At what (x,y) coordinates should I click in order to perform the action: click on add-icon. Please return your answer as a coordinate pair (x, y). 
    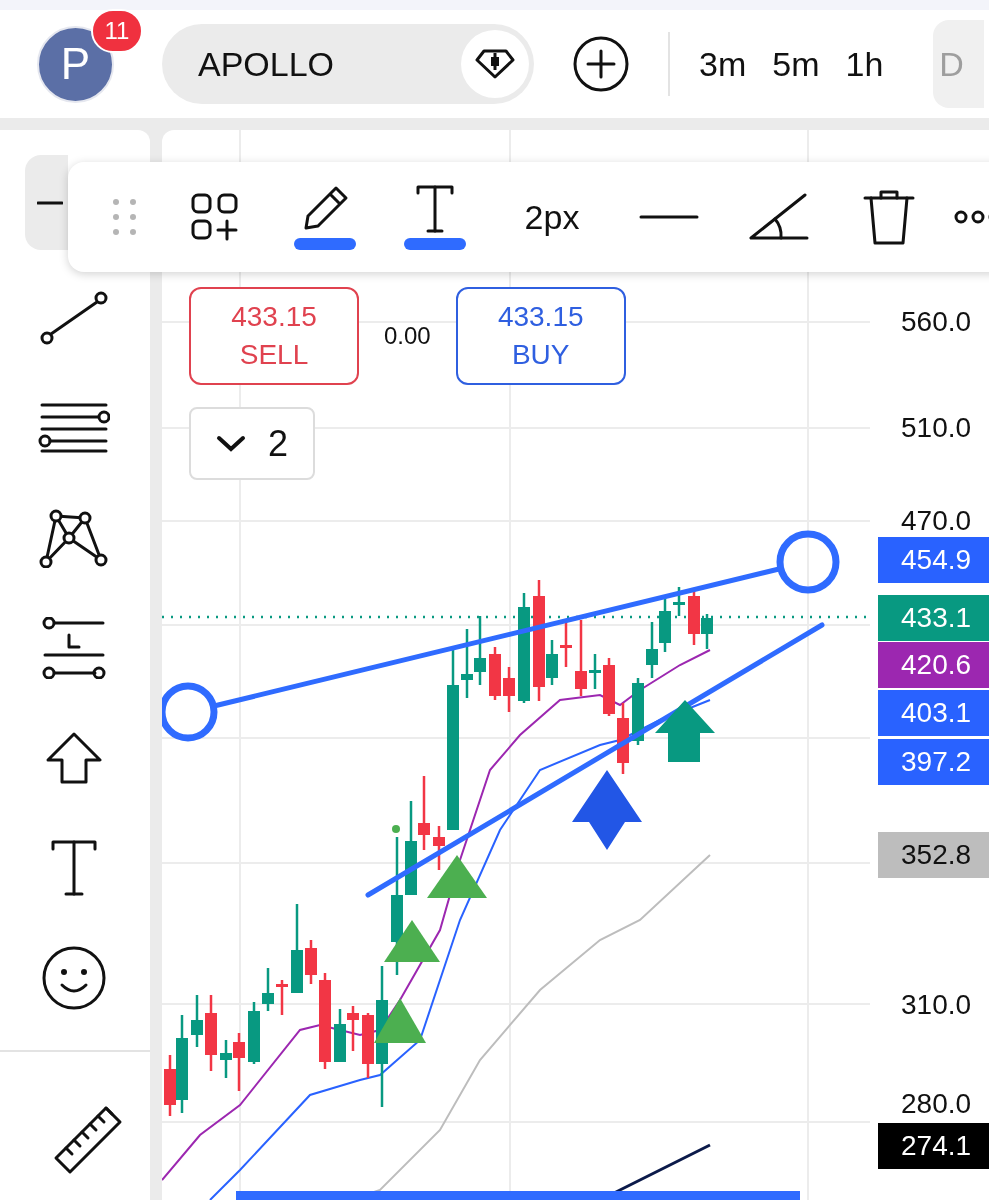
    Looking at the image, I should click on (601, 64).